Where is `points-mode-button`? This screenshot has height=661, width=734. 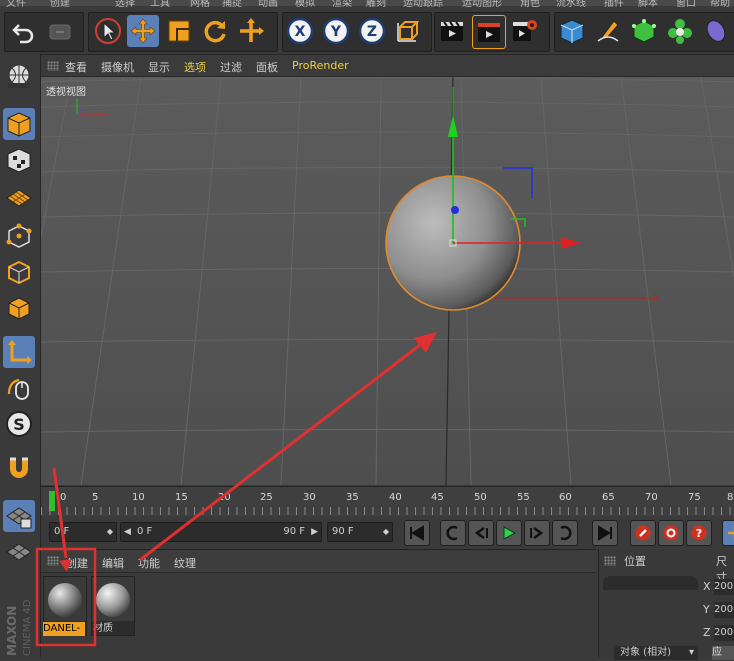
points-mode-button is located at coordinates (19, 236).